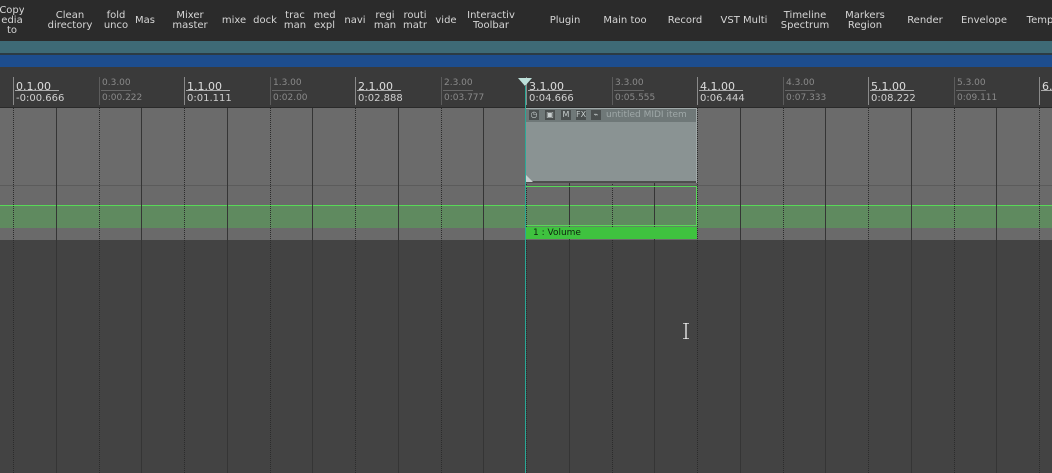 The image size is (1052, 473). Describe the element at coordinates (629, 83) in the screenshot. I see `ruler-bar-label: 3.3.00` at that location.